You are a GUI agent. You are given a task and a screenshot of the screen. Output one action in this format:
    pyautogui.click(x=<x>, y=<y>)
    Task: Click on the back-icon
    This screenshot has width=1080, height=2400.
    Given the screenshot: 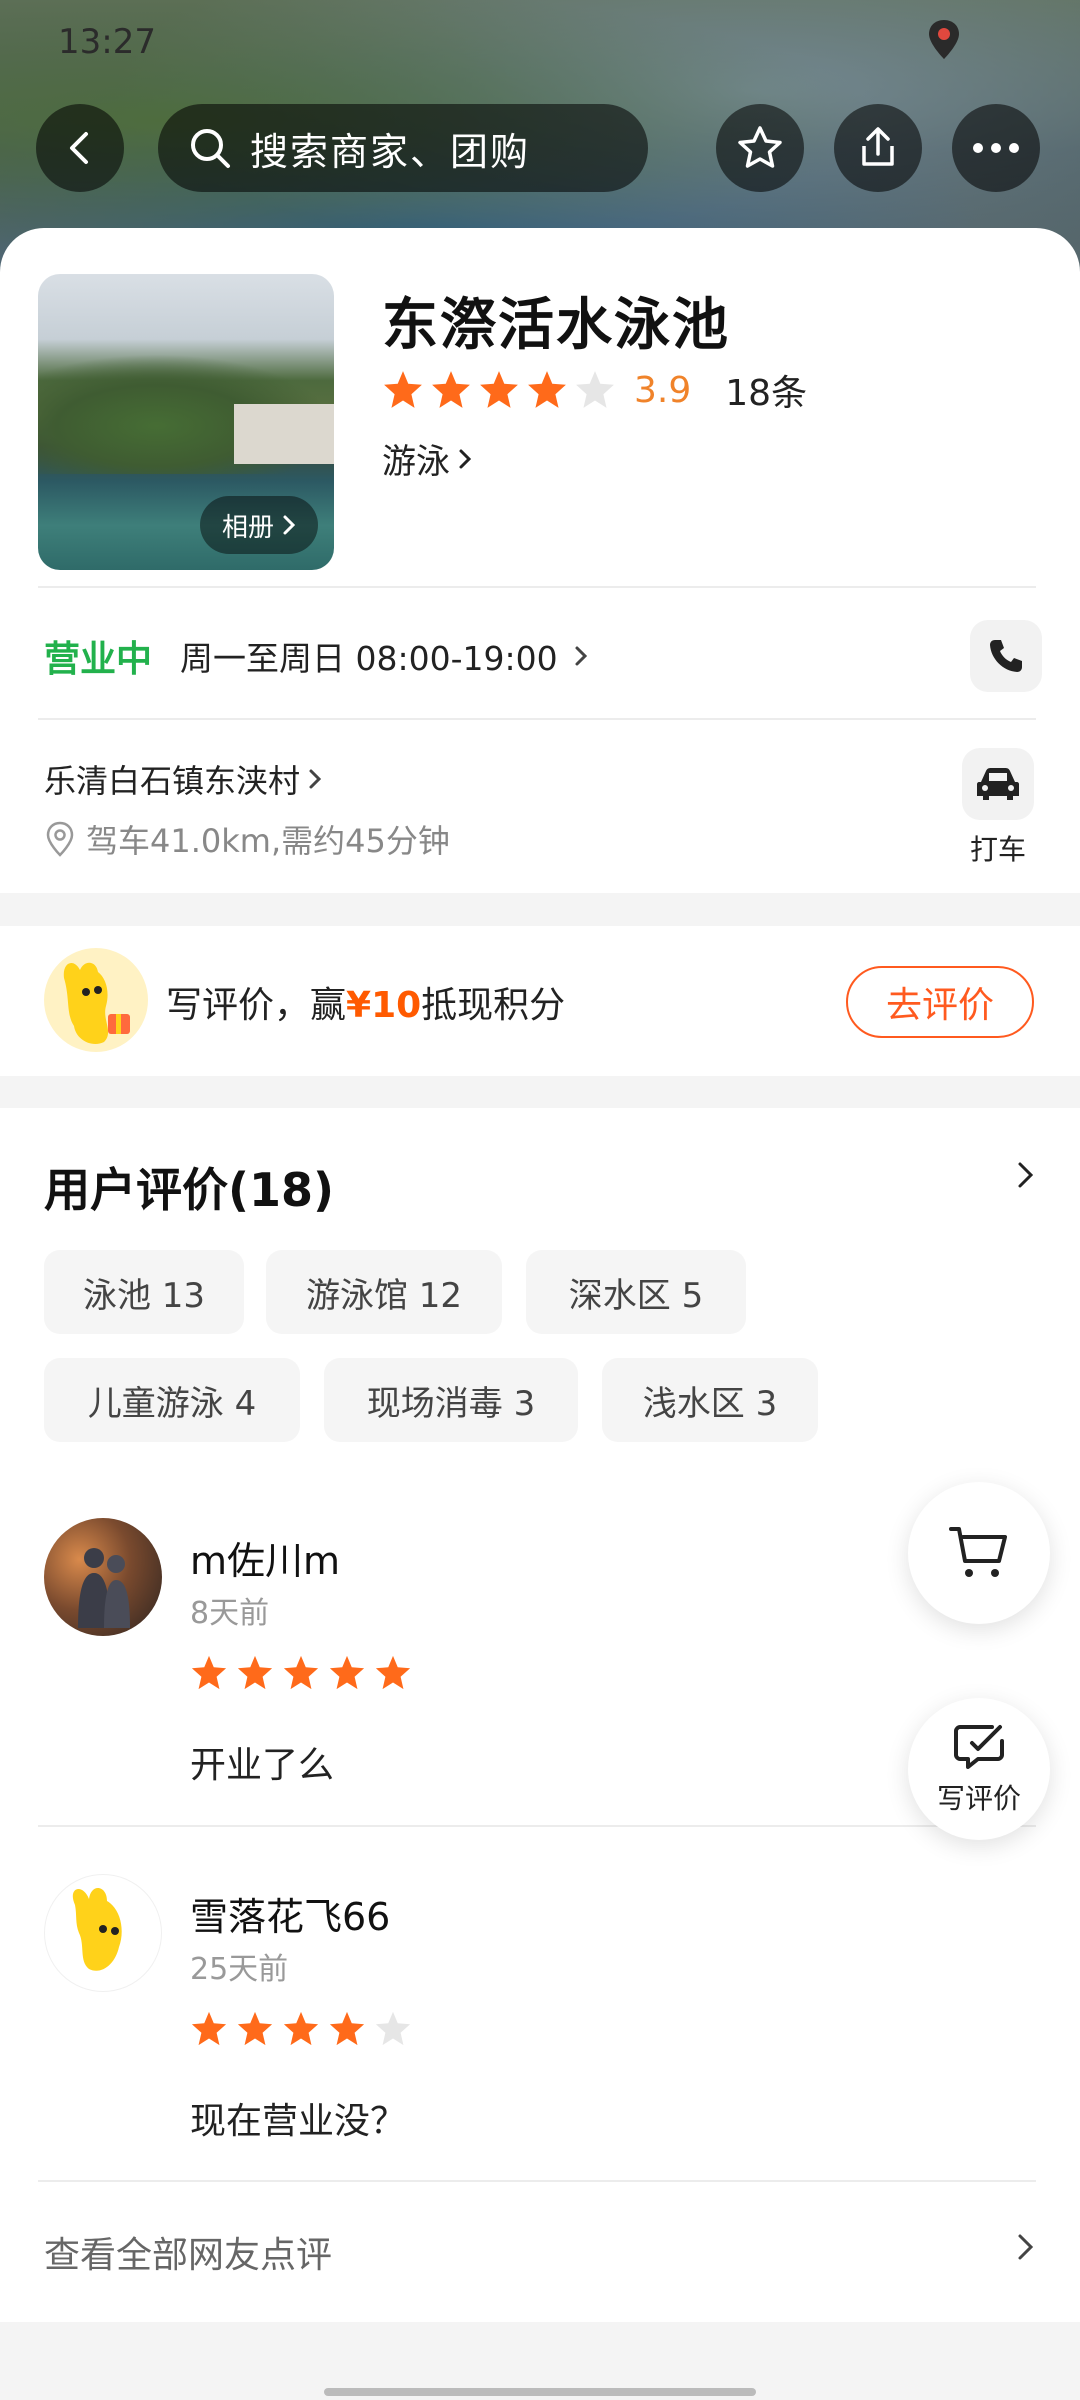 What is the action you would take?
    pyautogui.click(x=79, y=148)
    